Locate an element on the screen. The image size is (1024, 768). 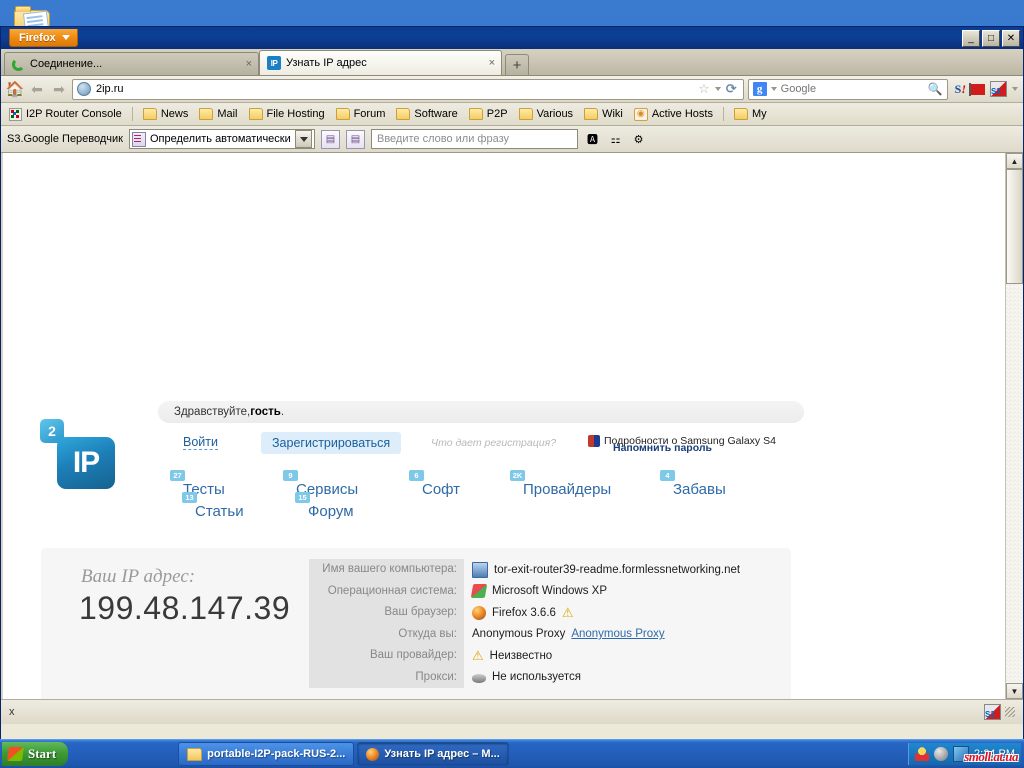
maximize-button: □ is located at coordinates (991, 38).